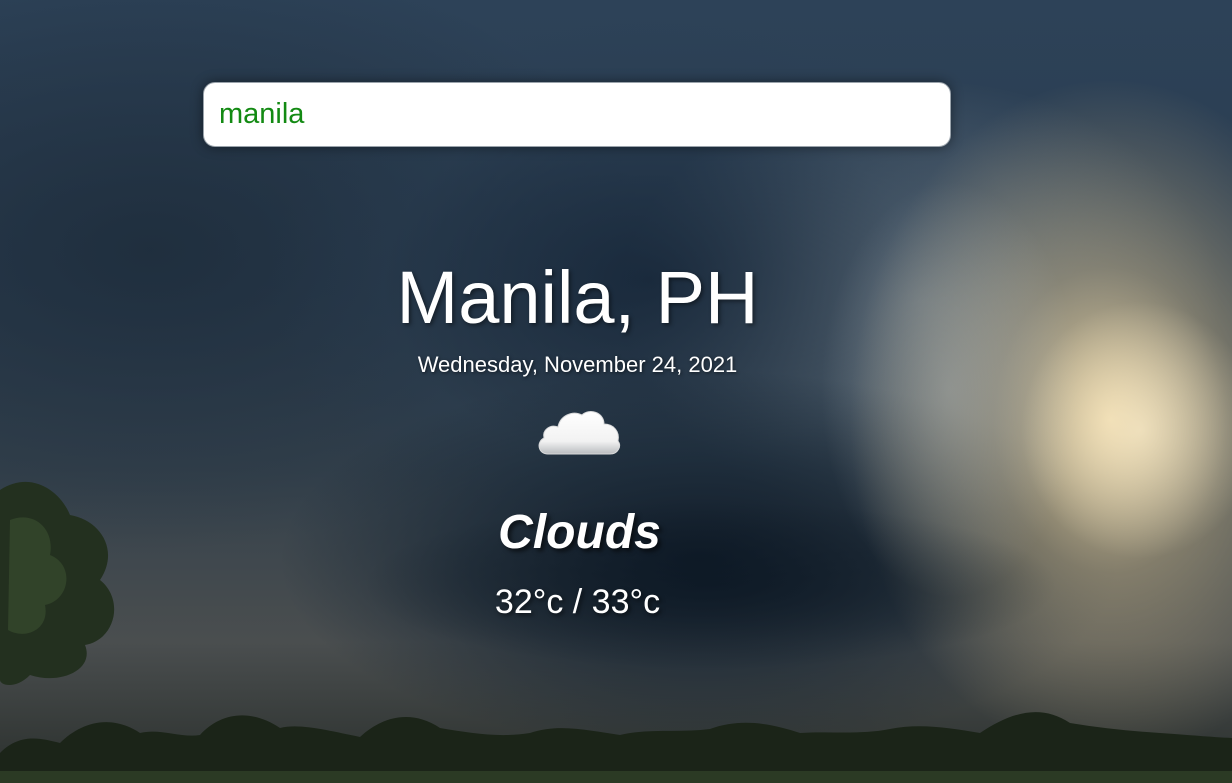 This screenshot has width=1232, height=783. What do you see at coordinates (616, 747) in the screenshot?
I see `background-treeline` at bounding box center [616, 747].